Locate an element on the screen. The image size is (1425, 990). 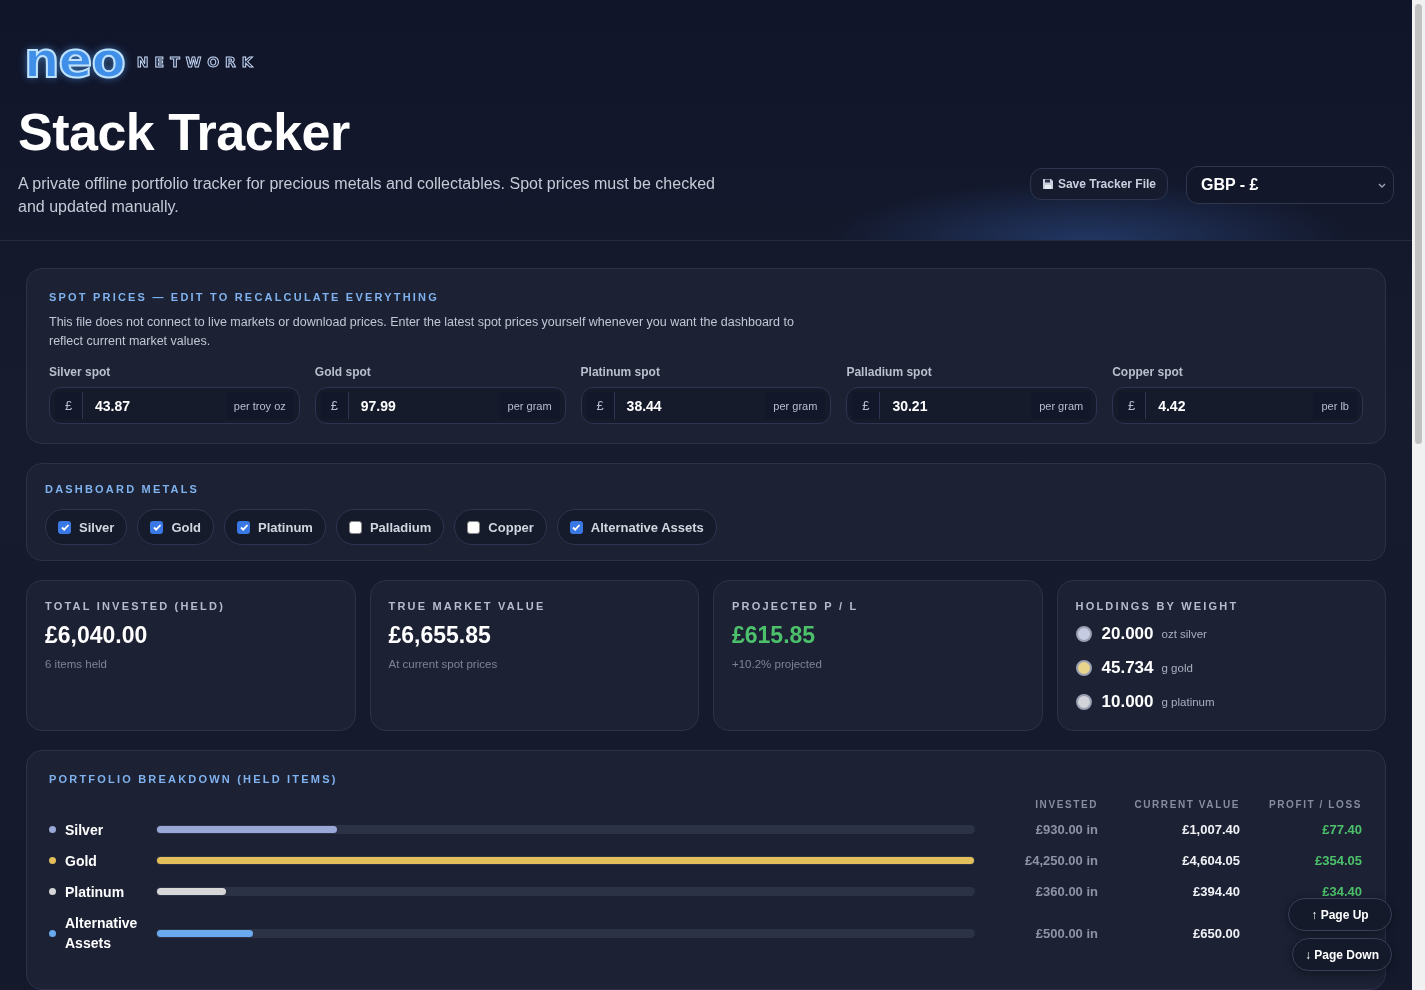
invested-value: £500.00 in is located at coordinates (1066, 933).